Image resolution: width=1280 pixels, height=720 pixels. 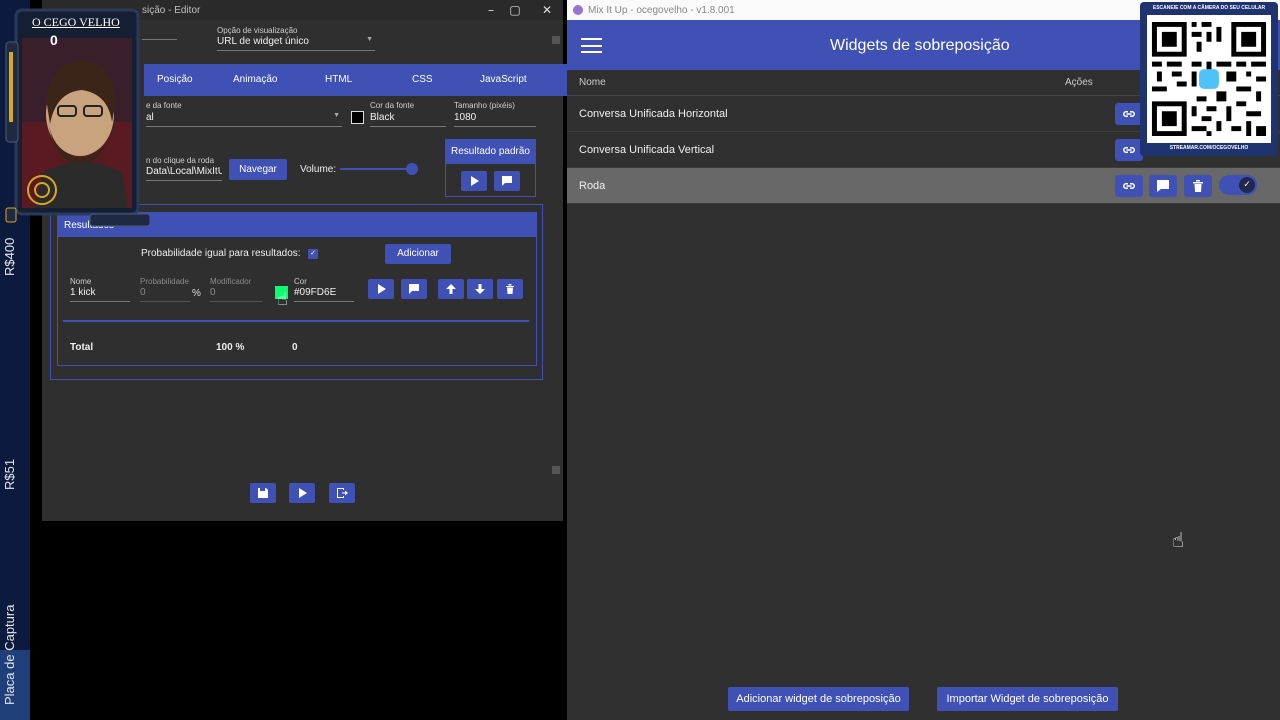 What do you see at coordinates (100, 294) in the screenshot?
I see `result-name-input: 1 kick` at bounding box center [100, 294].